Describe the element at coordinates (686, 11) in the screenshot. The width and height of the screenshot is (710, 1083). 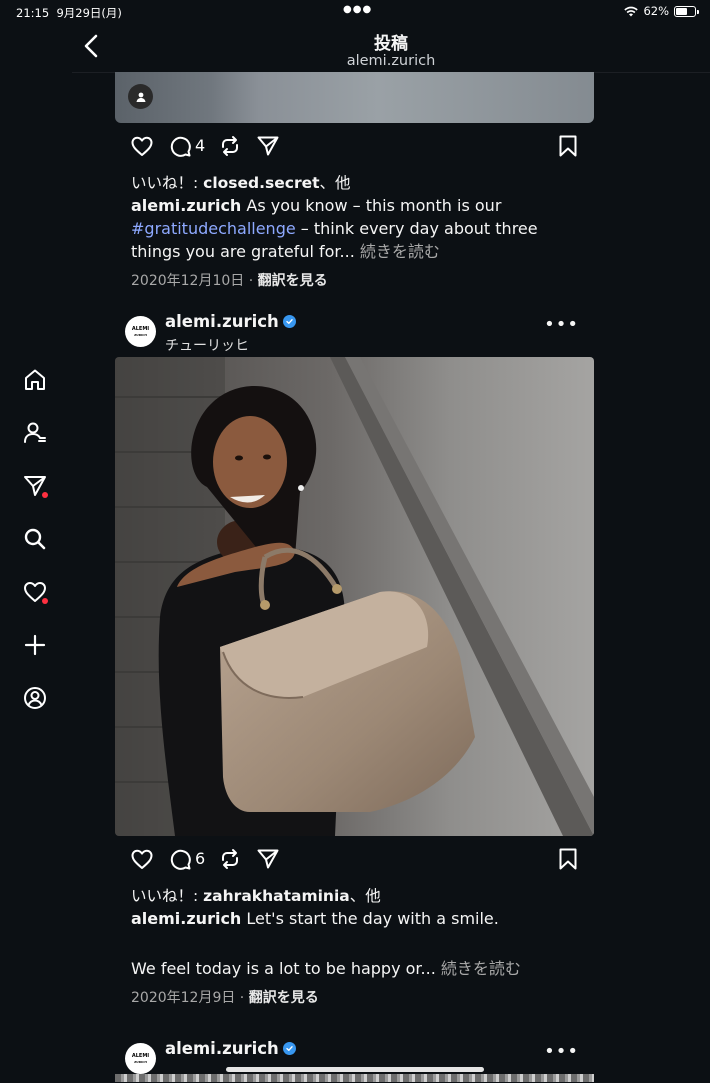
I see `battery-icon` at that location.